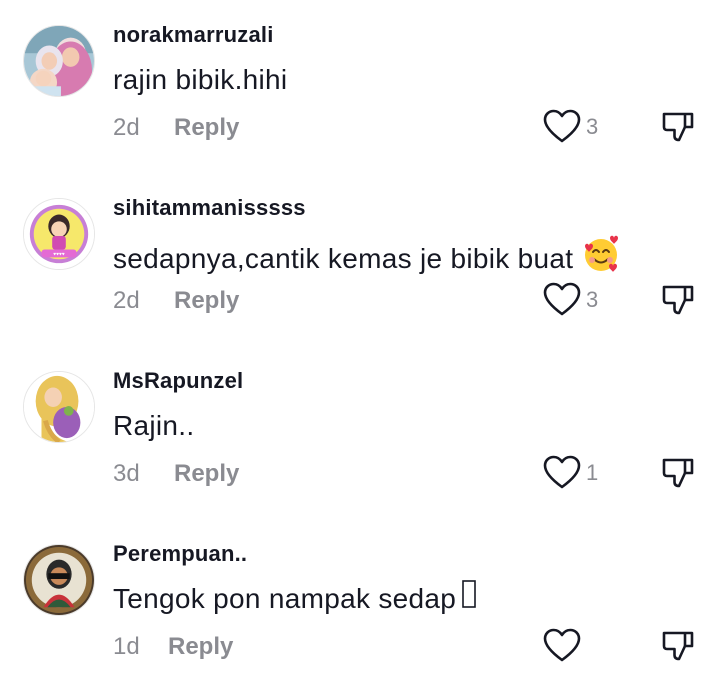 This screenshot has height=692, width=720. What do you see at coordinates (601, 257) in the screenshot?
I see `smiling-face-with-hearts-icon` at bounding box center [601, 257].